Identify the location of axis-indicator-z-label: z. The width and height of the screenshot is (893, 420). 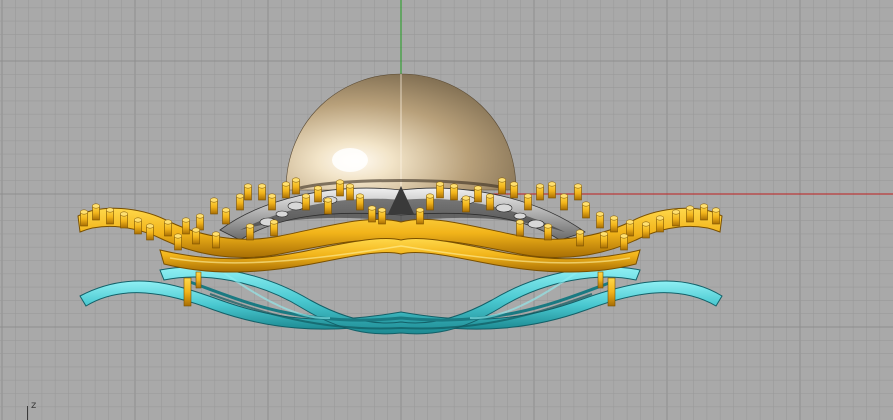
(34, 405).